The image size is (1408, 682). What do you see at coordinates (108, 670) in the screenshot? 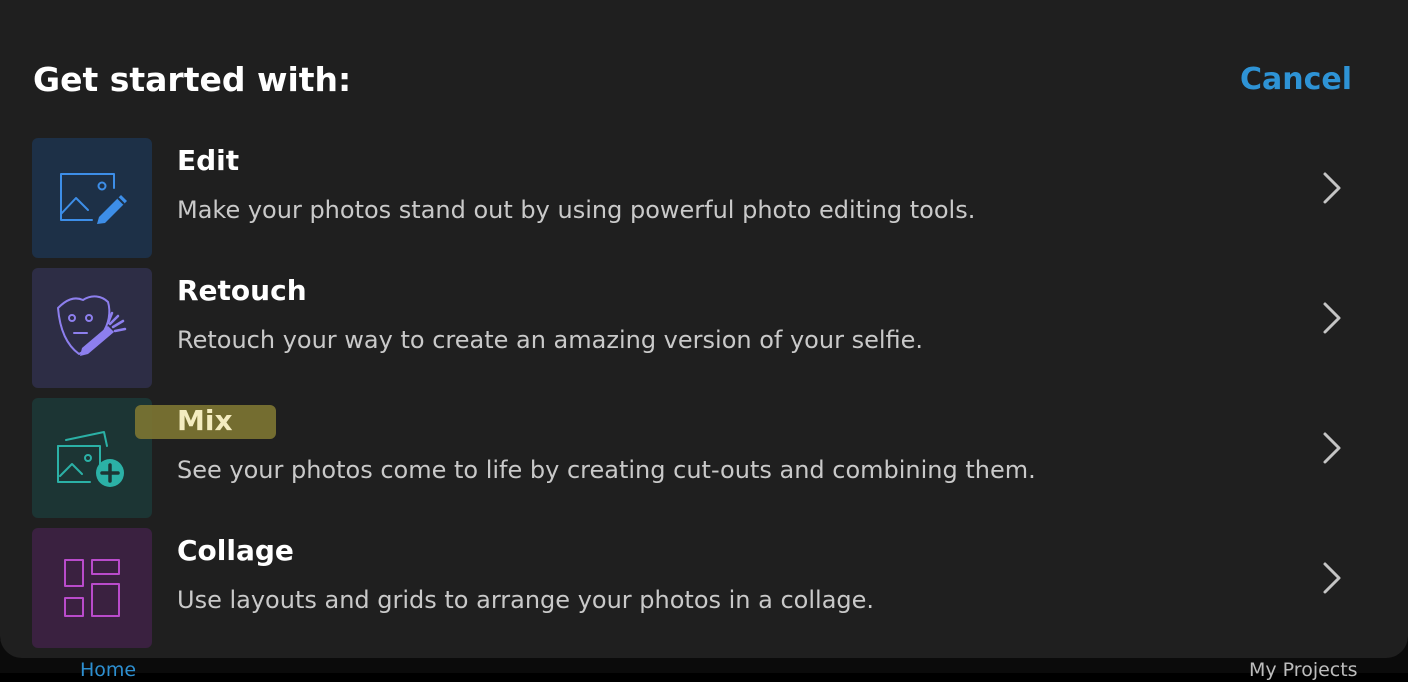
I see `nav-home-tab: Home` at bounding box center [108, 670].